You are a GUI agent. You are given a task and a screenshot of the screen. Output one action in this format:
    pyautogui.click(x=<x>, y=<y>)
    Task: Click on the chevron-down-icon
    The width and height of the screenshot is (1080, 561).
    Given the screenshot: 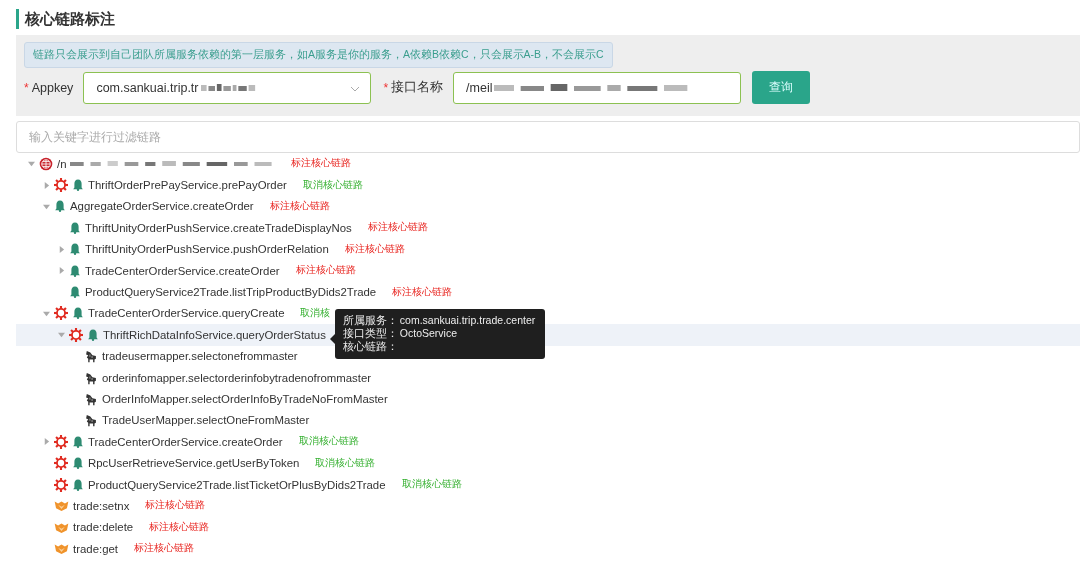 What is the action you would take?
    pyautogui.click(x=355, y=88)
    